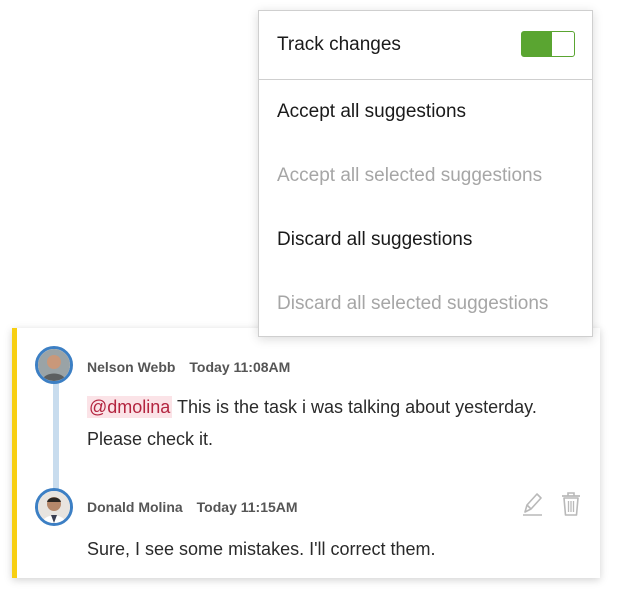 This screenshot has width=617, height=593. Describe the element at coordinates (130, 407) in the screenshot. I see `user-mention: @dmolina` at that location.